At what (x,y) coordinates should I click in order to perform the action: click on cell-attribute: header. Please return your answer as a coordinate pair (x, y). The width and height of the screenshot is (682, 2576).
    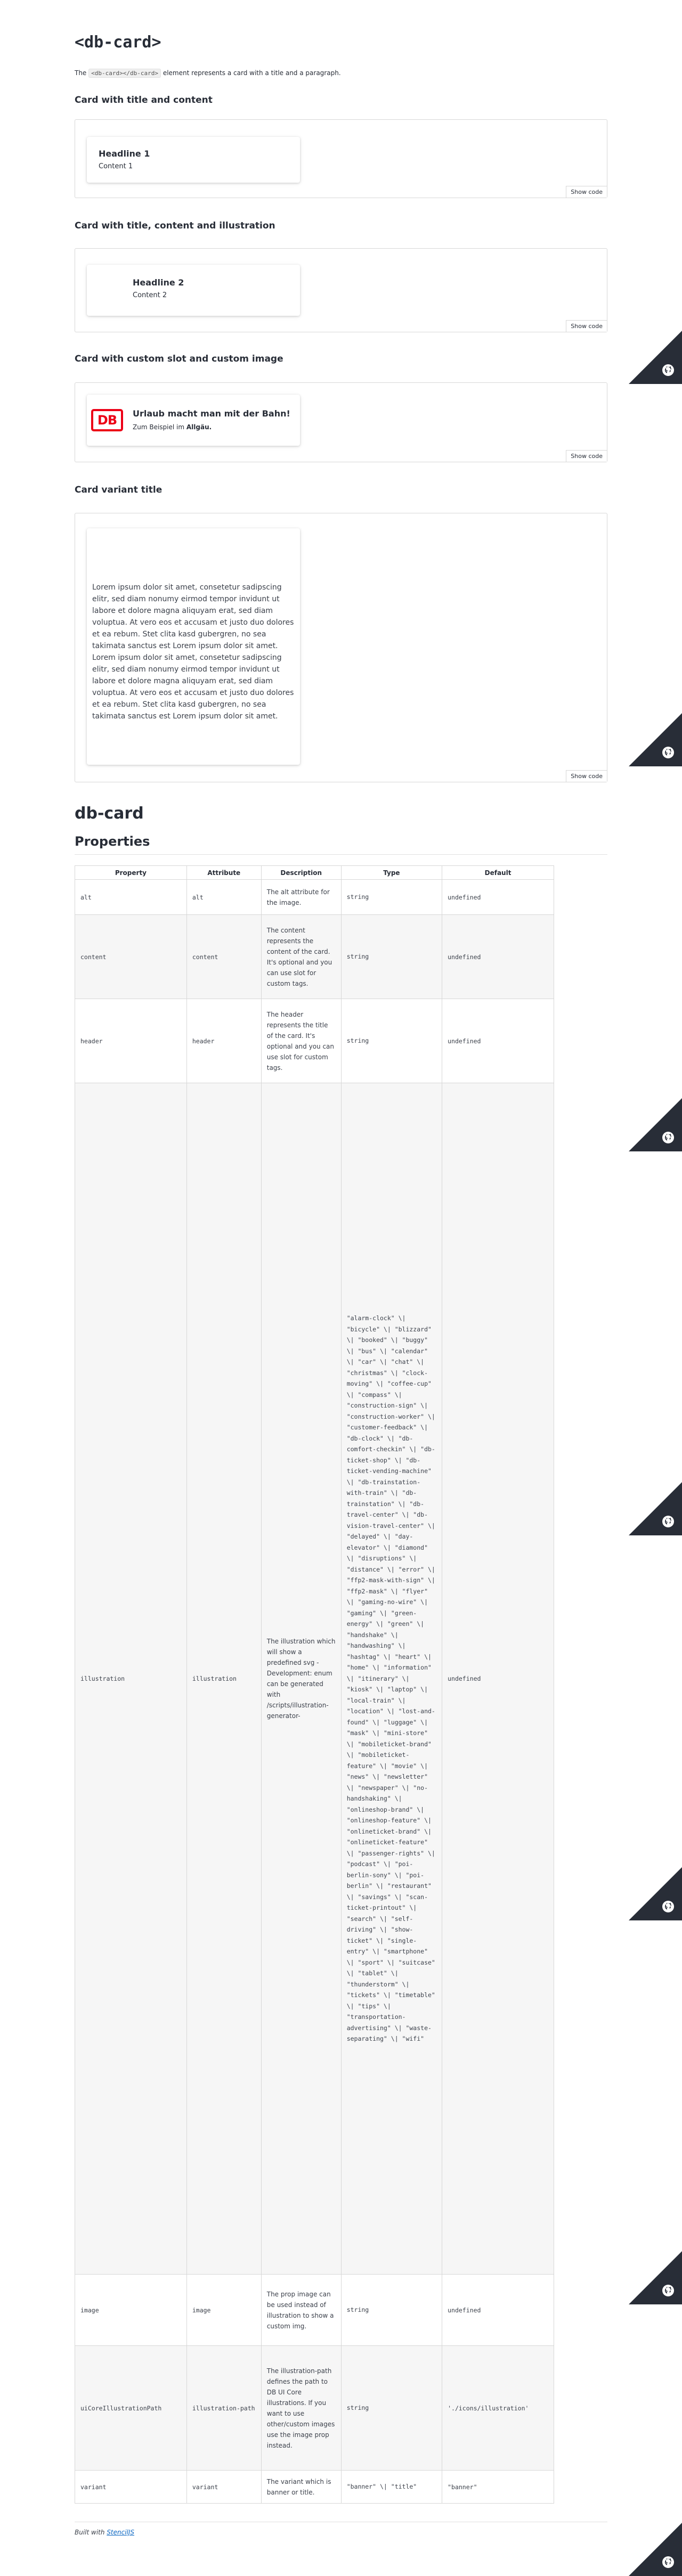
    Looking at the image, I should click on (224, 1041).